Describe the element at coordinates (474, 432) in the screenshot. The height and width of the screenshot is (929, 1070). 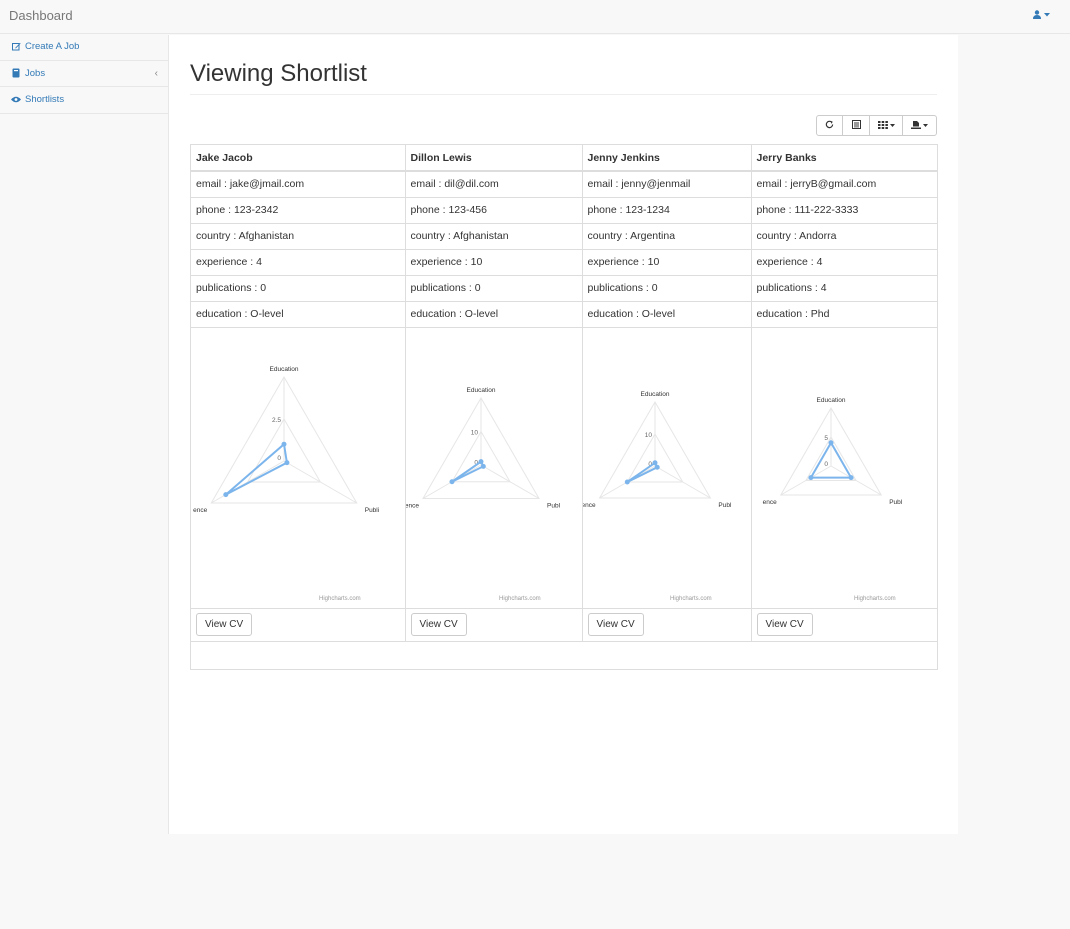
I see `tick-label: 10` at that location.